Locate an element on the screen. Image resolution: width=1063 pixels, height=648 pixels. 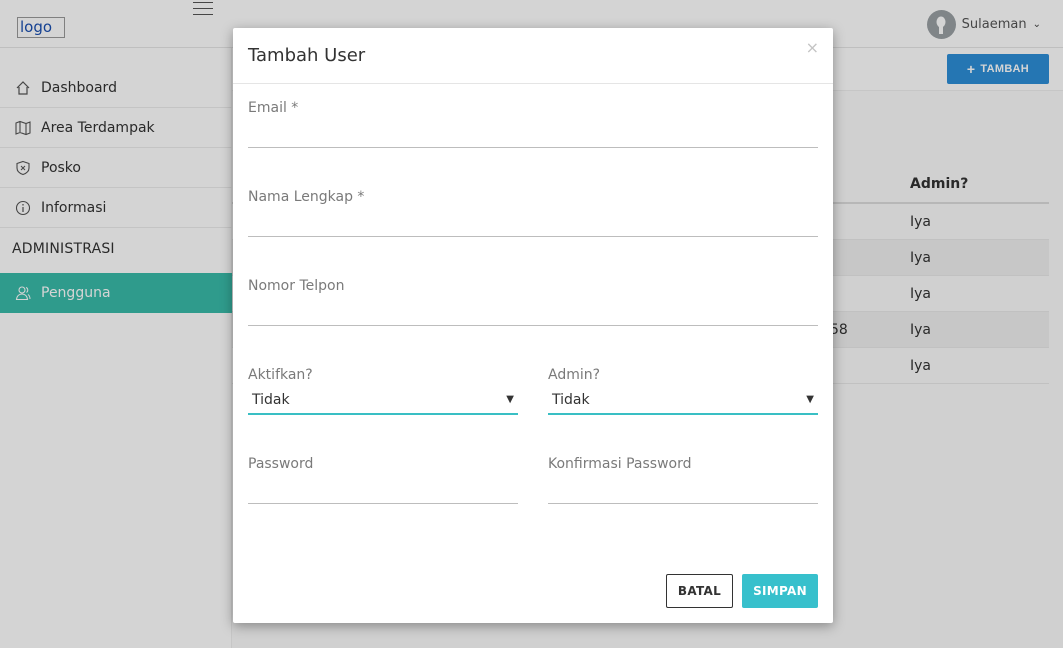
password-field-group: Password is located at coordinates (383, 480).